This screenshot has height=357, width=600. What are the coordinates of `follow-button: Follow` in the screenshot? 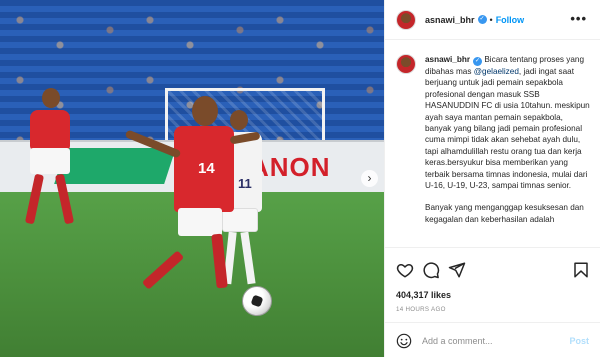 It's located at (510, 20).